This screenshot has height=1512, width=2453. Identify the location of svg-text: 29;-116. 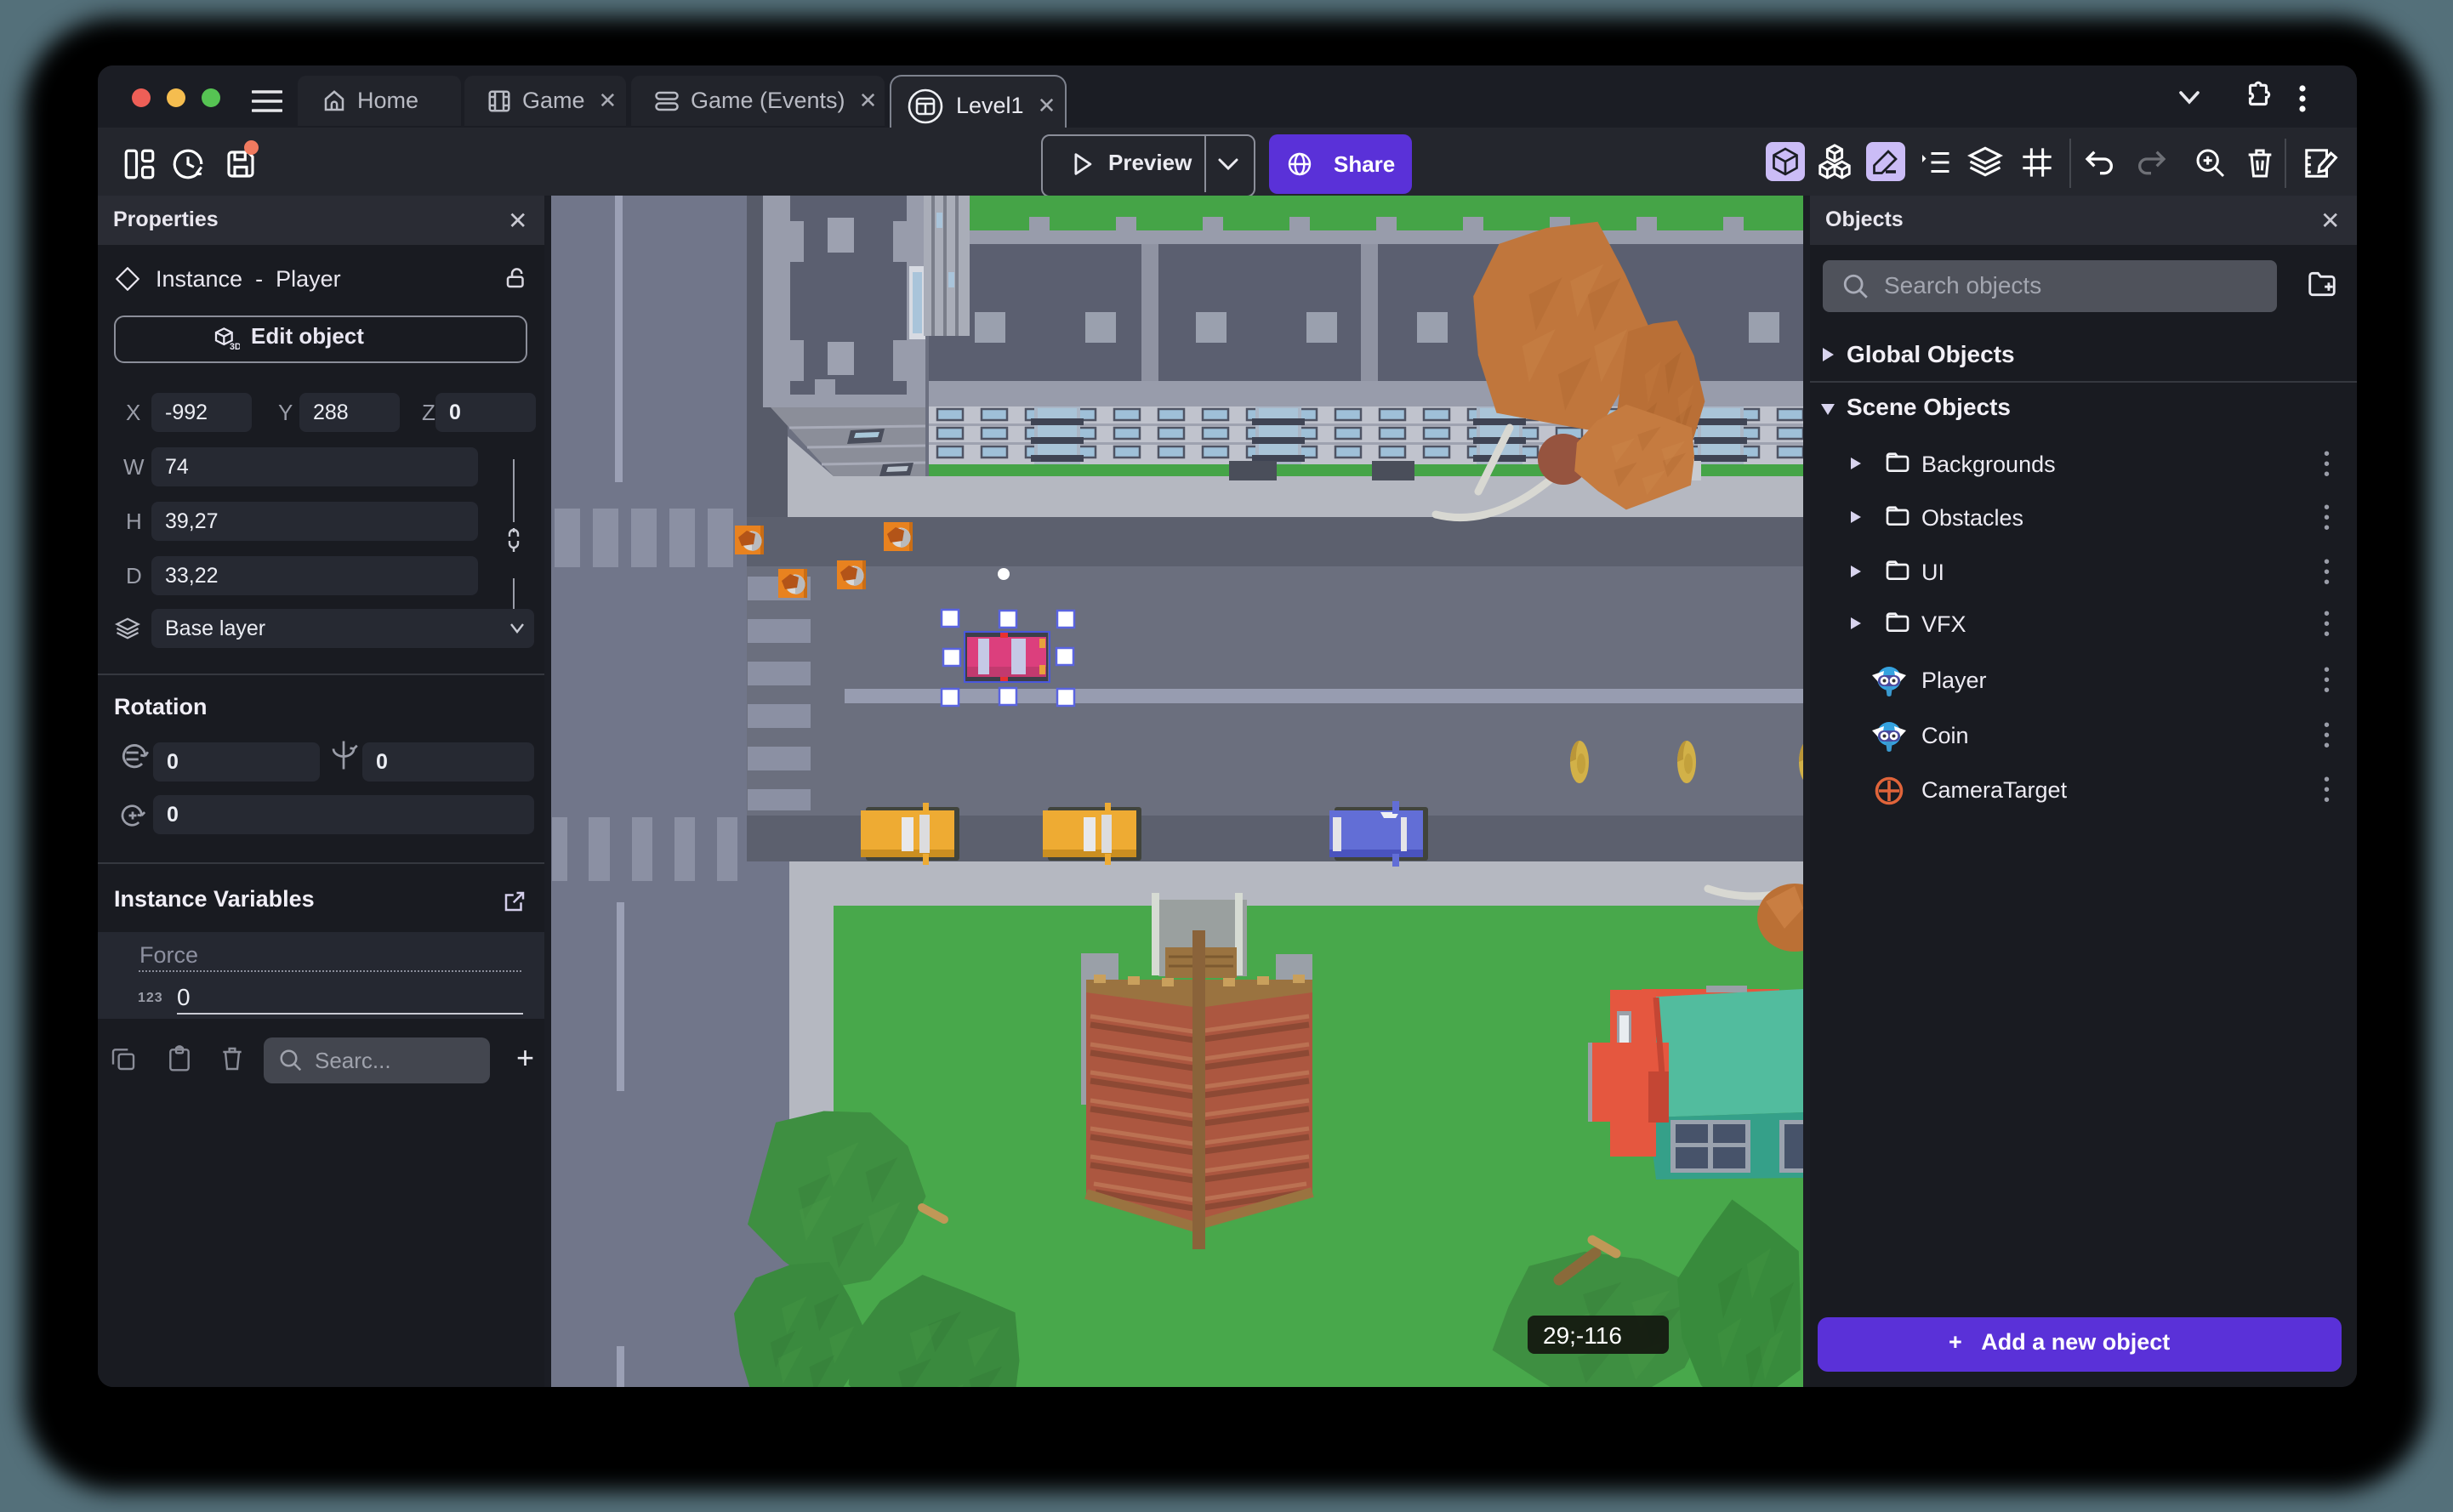
(1582, 1335).